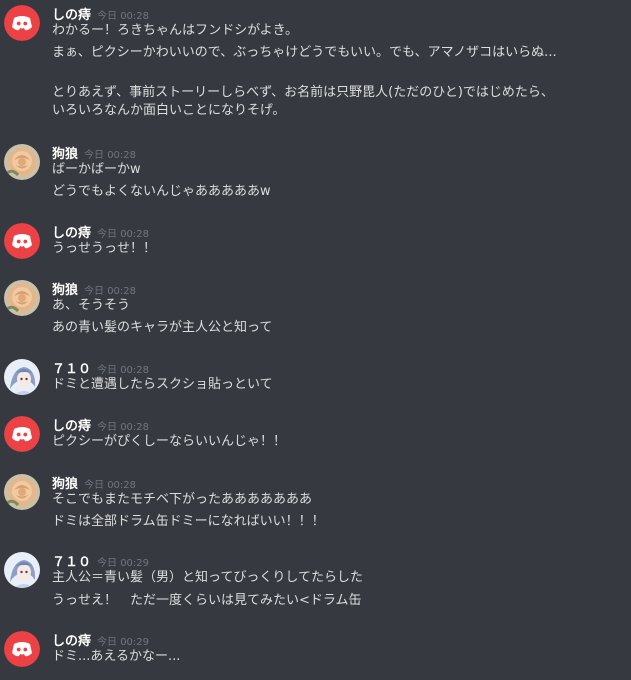  I want to click on message-text: どうでもよくないんじゃあああああw, so click(161, 191).